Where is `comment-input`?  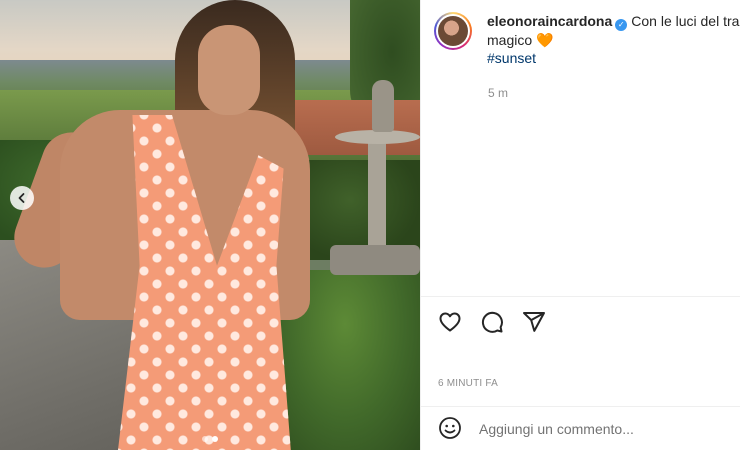 comment-input is located at coordinates (599, 429).